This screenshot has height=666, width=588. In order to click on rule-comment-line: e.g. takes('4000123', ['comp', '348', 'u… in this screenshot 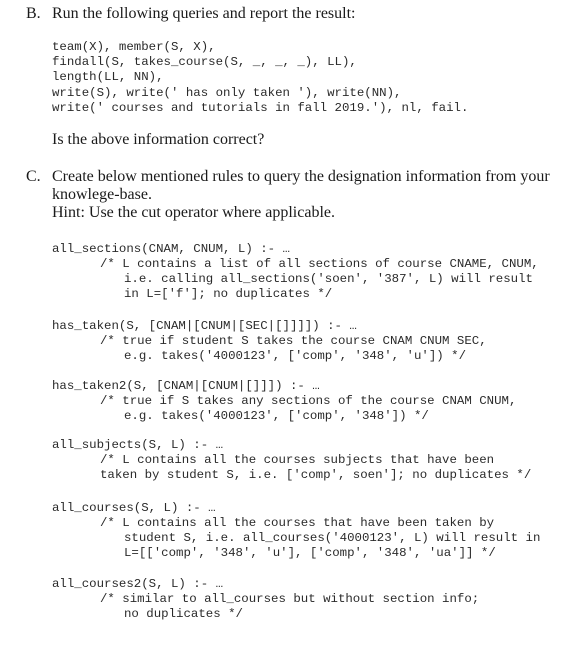, I will do `click(295, 356)`.